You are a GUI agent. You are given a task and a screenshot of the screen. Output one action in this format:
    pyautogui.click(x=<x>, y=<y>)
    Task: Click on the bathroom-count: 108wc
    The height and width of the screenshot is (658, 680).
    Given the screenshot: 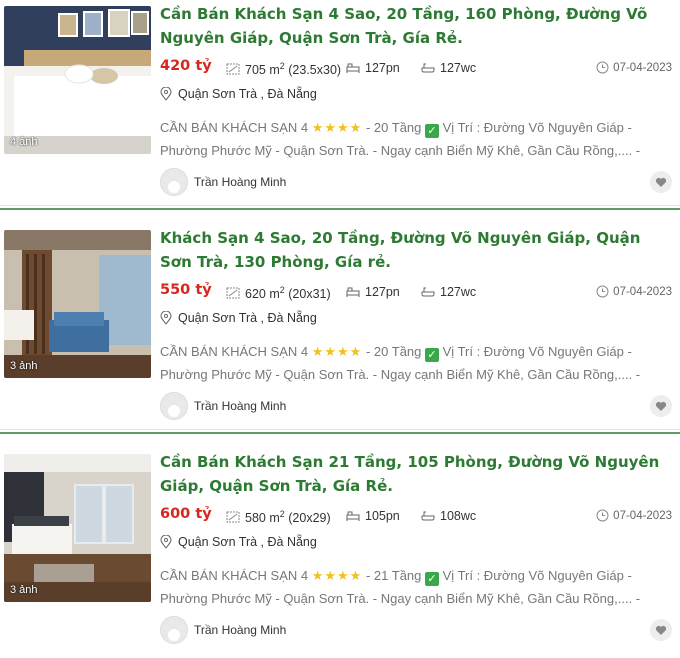 What is the action you would take?
    pyautogui.click(x=458, y=516)
    